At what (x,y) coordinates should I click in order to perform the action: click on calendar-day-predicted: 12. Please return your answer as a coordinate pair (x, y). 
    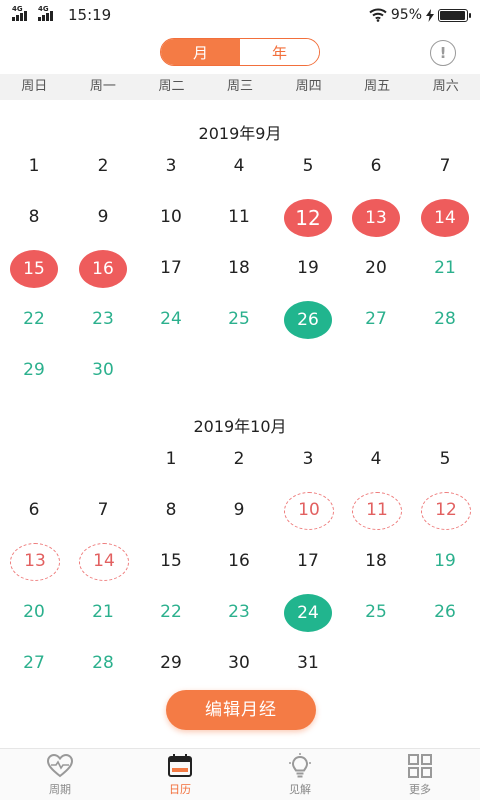
    Looking at the image, I should click on (446, 511).